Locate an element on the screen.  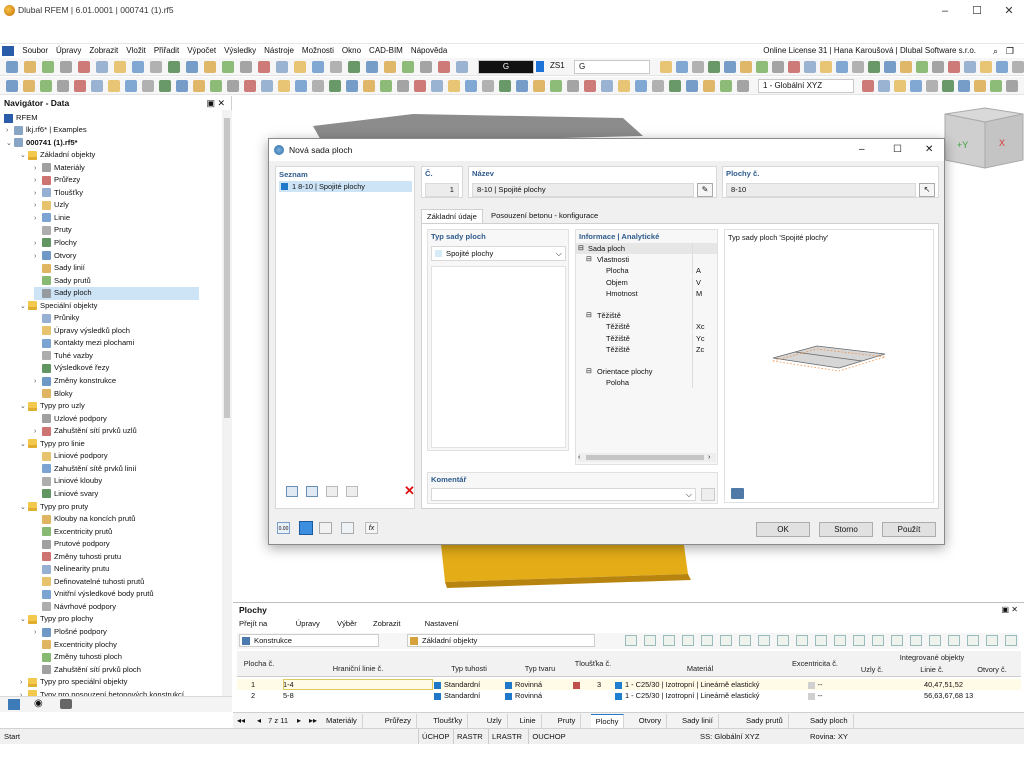
info-row: Těžiště Zc is located at coordinates (646, 349).